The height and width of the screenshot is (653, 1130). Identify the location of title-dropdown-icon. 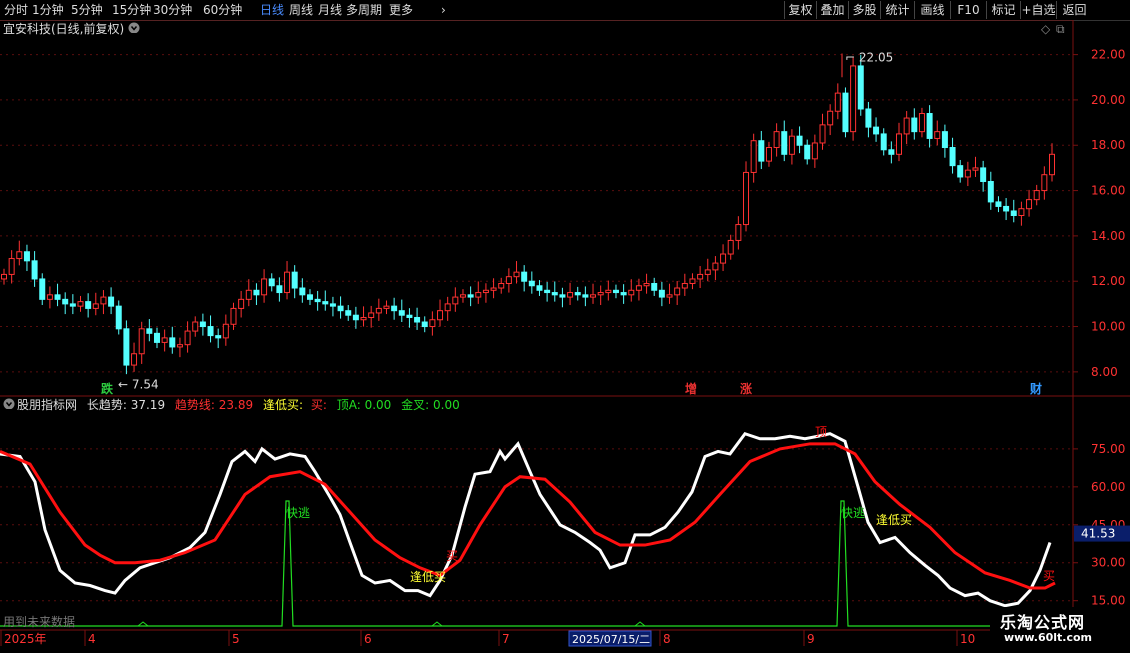
(134, 29).